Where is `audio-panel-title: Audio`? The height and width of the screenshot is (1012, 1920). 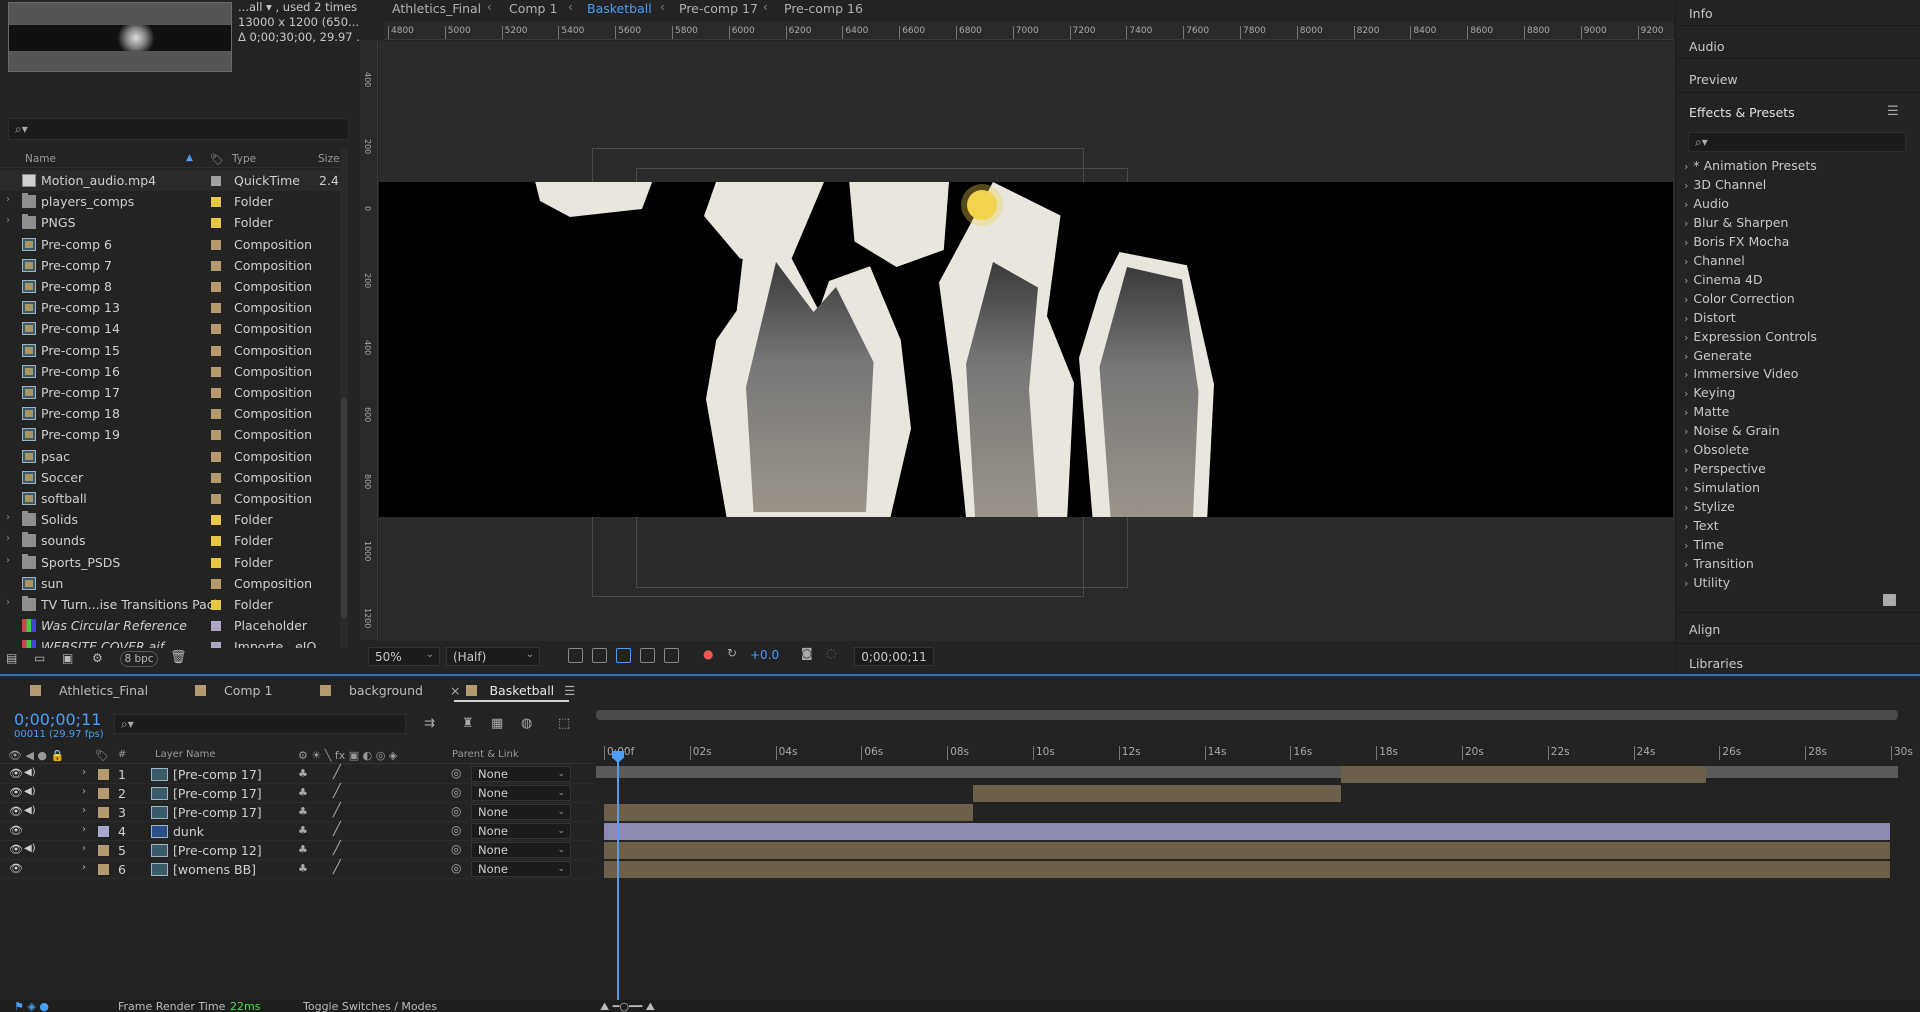 audio-panel-title: Audio is located at coordinates (1707, 46).